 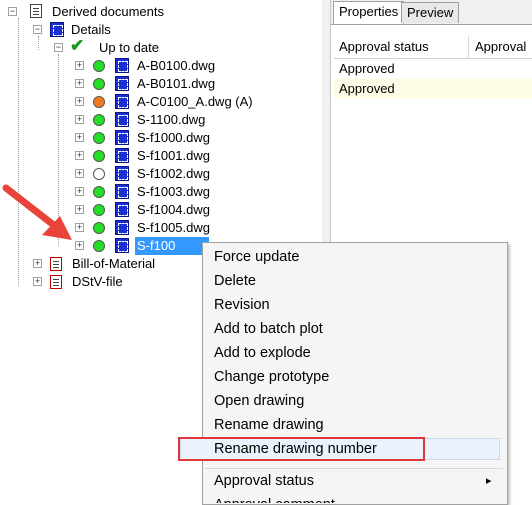 What do you see at coordinates (173, 209) in the screenshot?
I see `tree-file-label: S-f1004.dwg` at bounding box center [173, 209].